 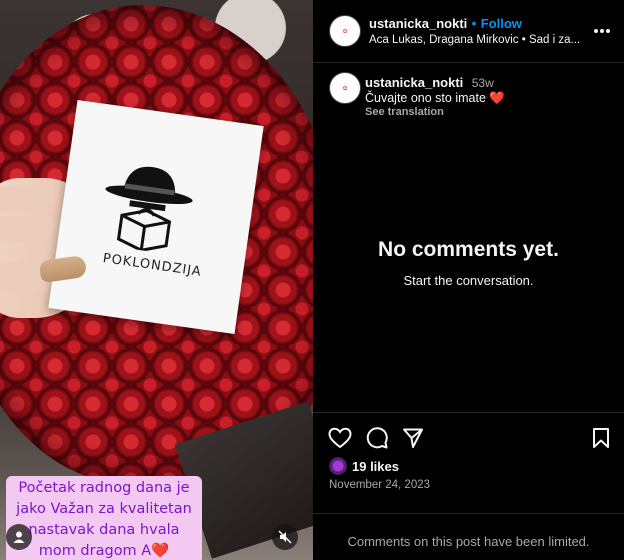 I want to click on follow-button: Follow, so click(x=501, y=23).